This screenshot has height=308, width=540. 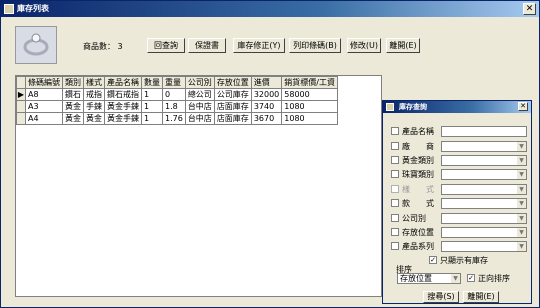 What do you see at coordinates (266, 118) in the screenshot?
I see `table-cell: 3670` at bounding box center [266, 118].